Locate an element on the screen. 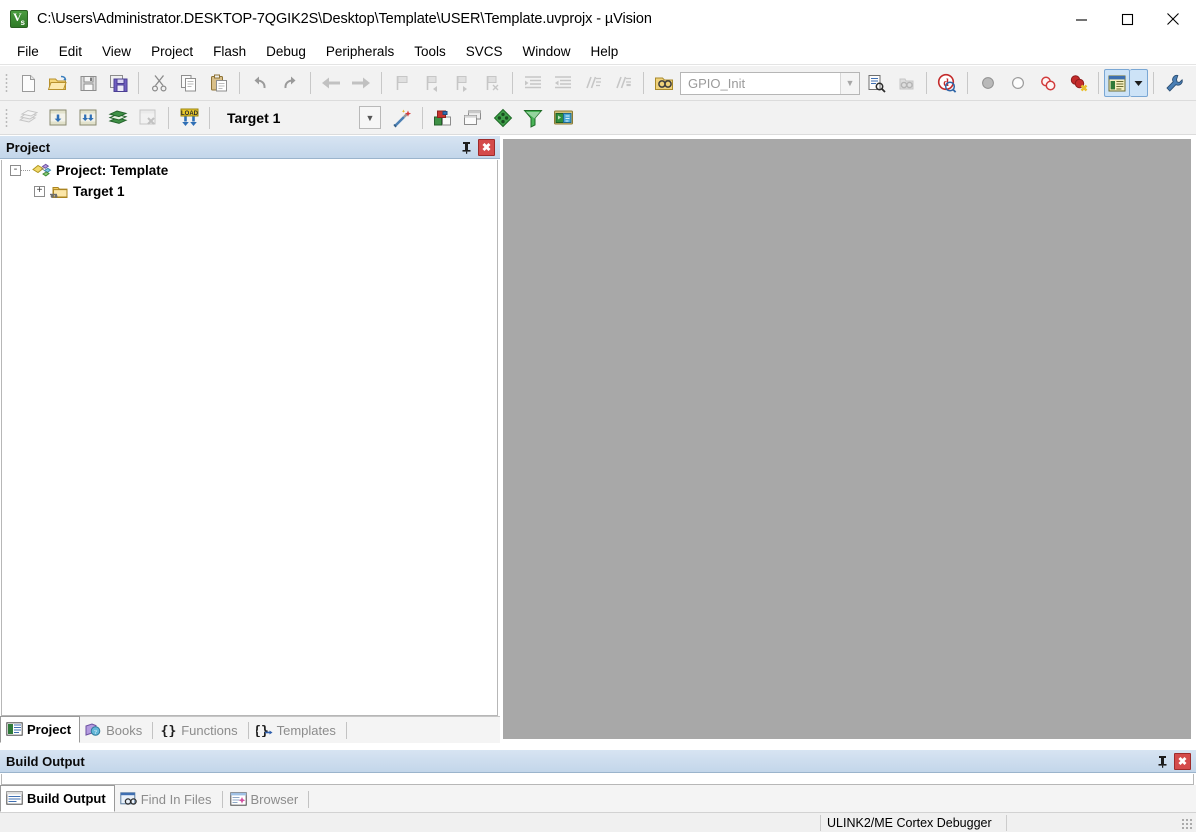 The width and height of the screenshot is (1196, 832). run-time-environment-icon is located at coordinates (503, 118).